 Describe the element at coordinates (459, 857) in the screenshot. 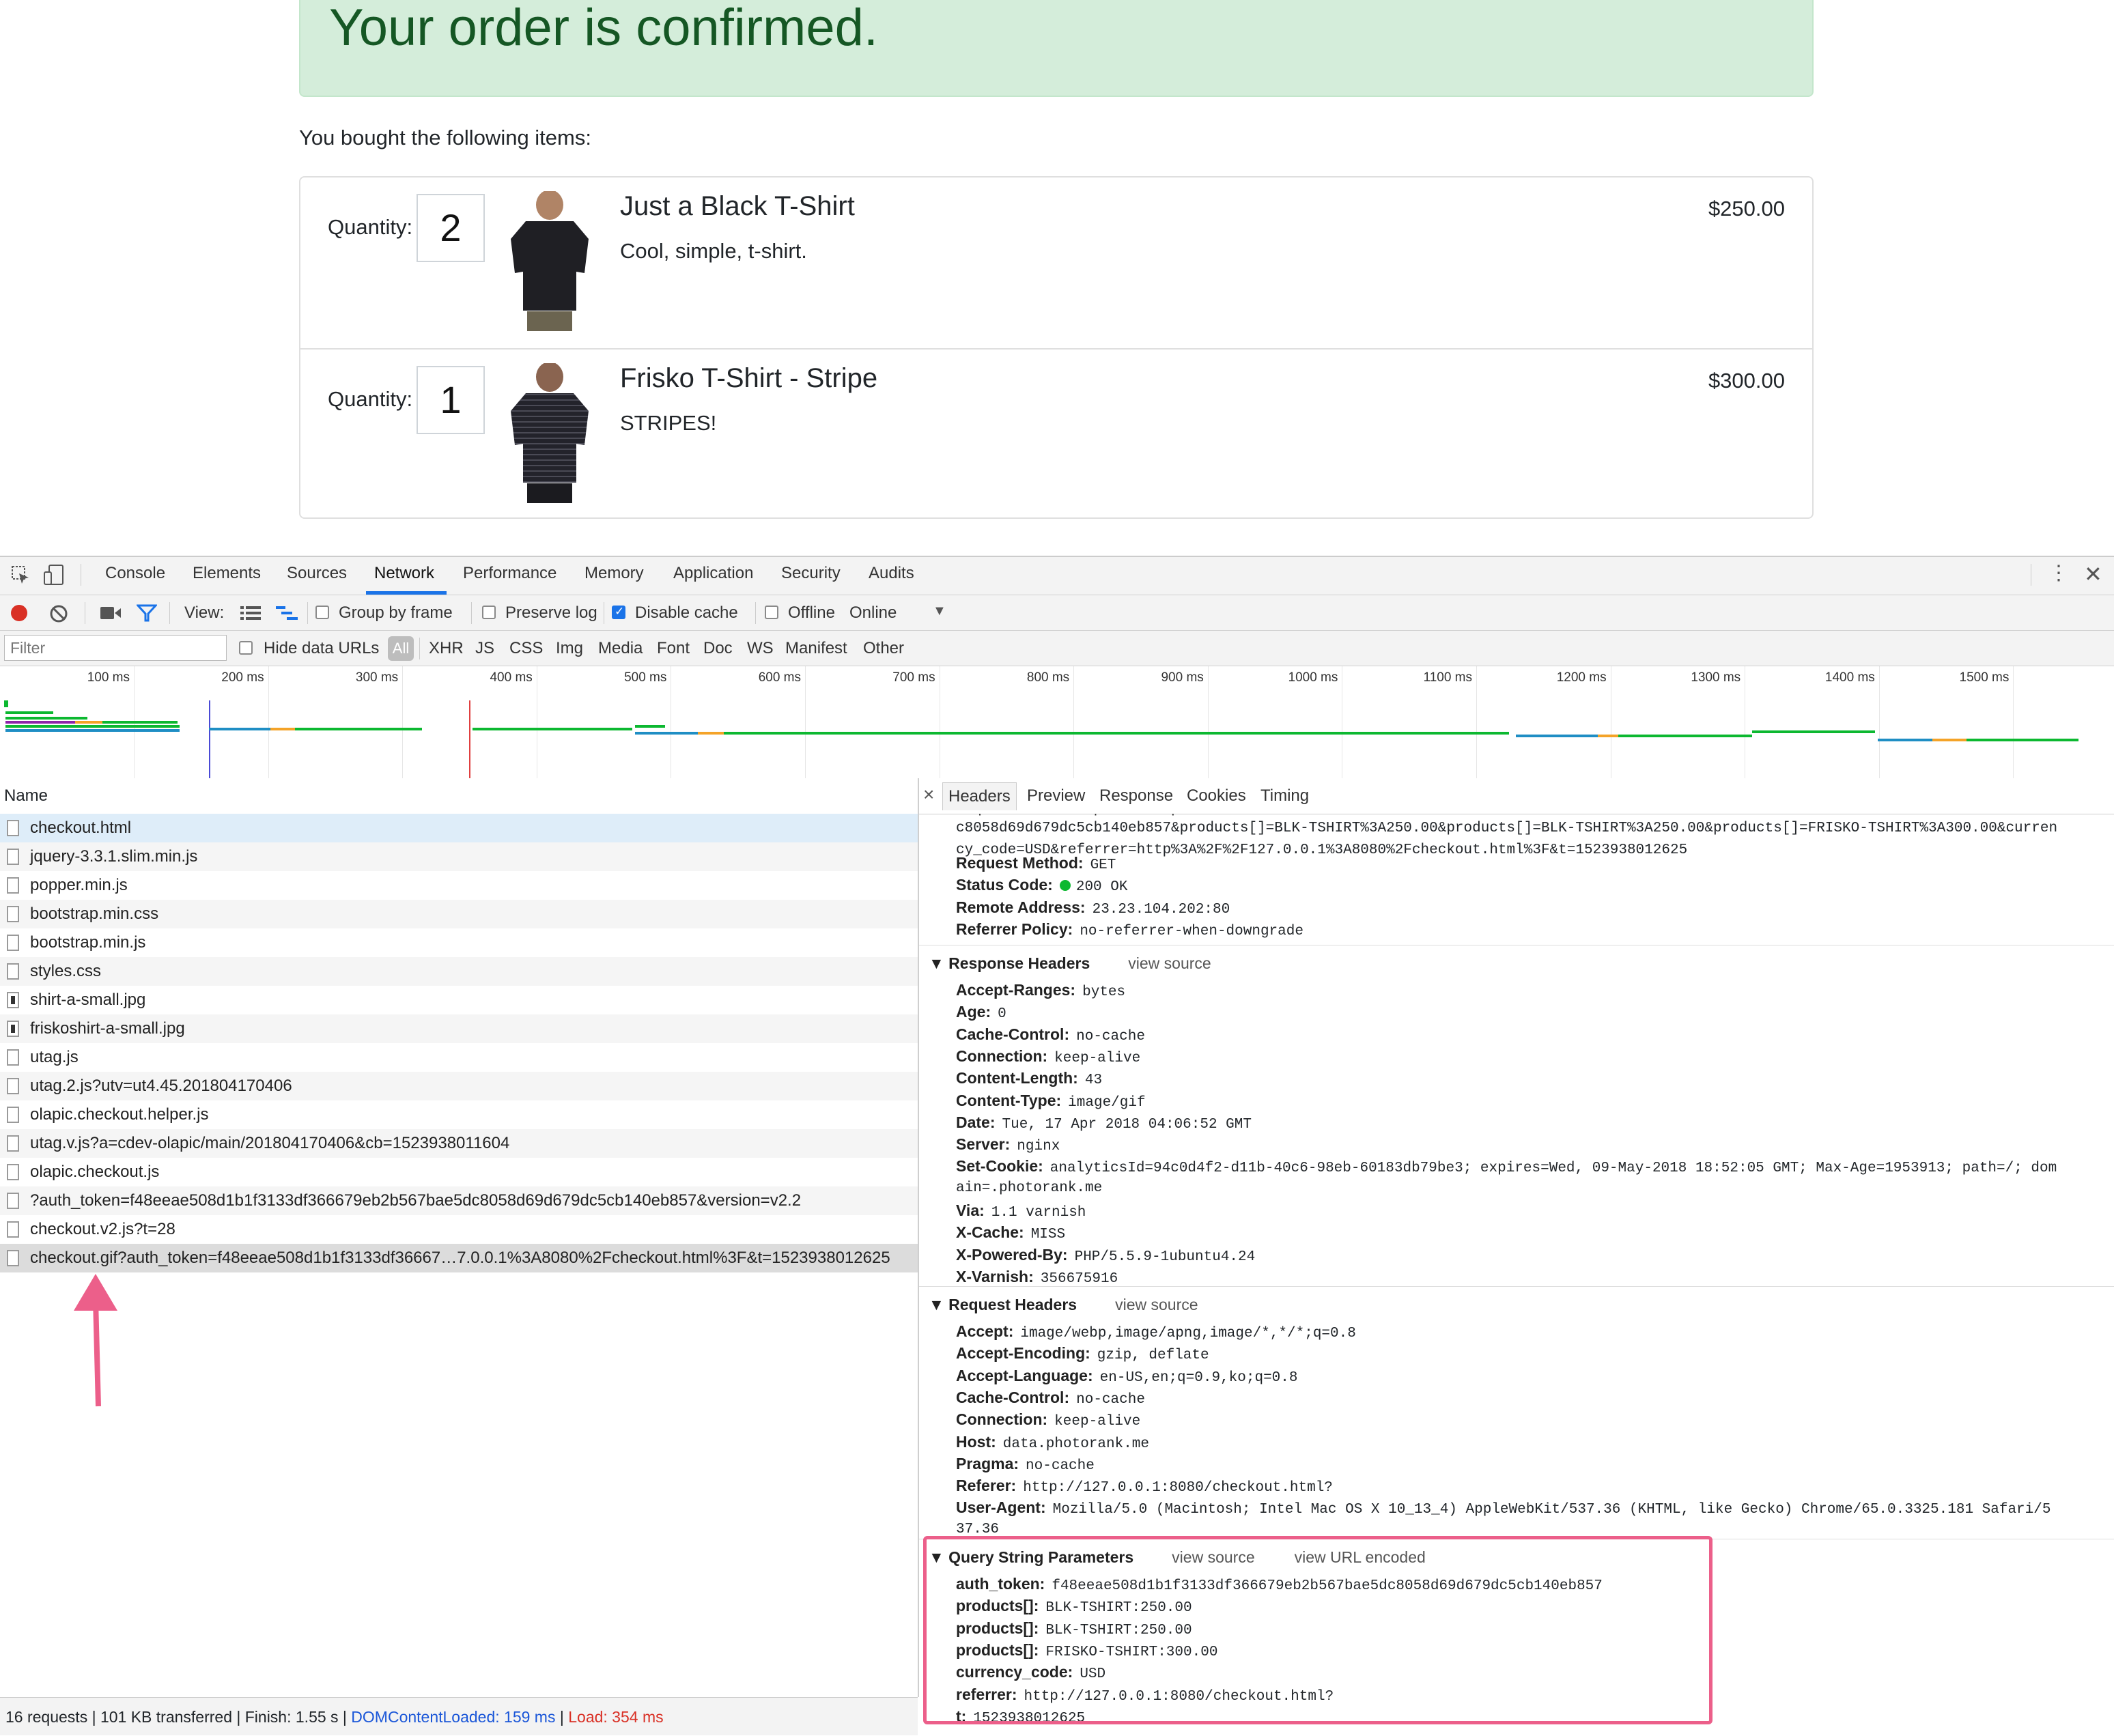

I see `request-row: jquery-3.3.1.slim.min.js` at that location.